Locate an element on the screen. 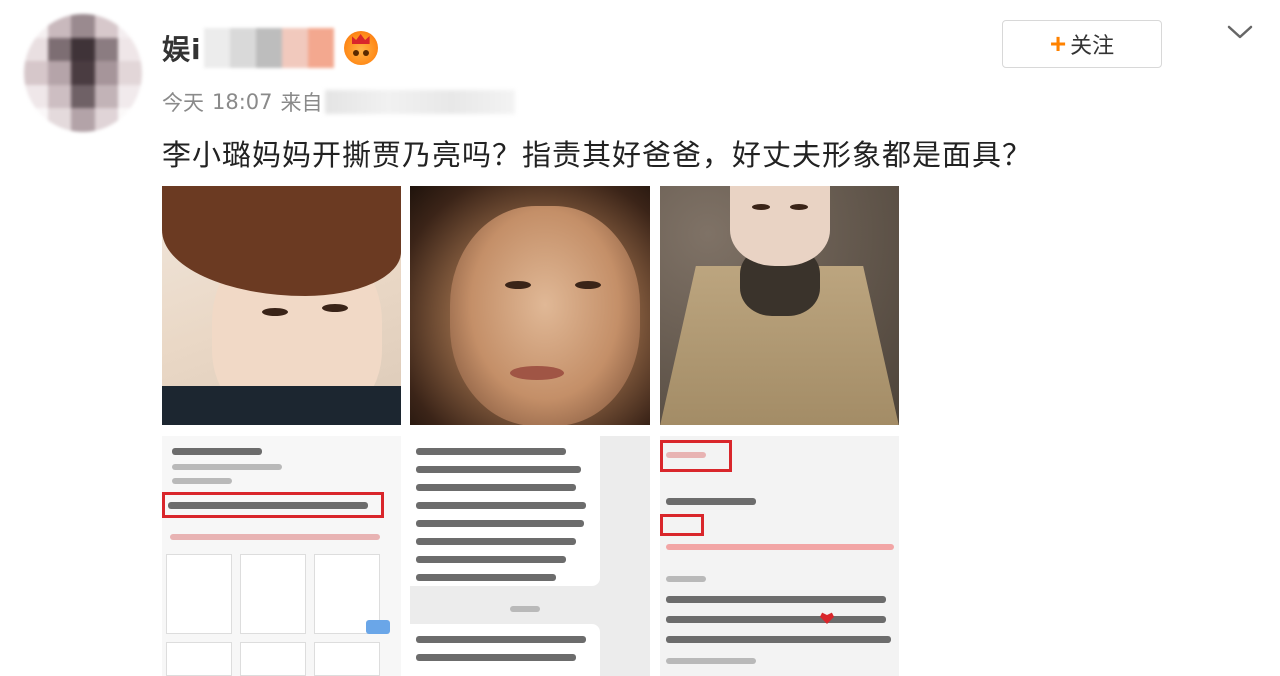 This screenshot has width=1280, height=676. follow-label: 关注 is located at coordinates (1092, 45).